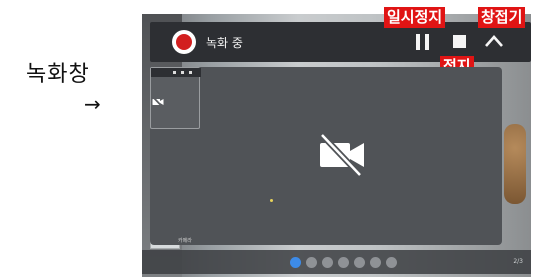 The height and width of the screenshot is (277, 549). Describe the element at coordinates (515, 164) in the screenshot. I see `background-statue` at that location.